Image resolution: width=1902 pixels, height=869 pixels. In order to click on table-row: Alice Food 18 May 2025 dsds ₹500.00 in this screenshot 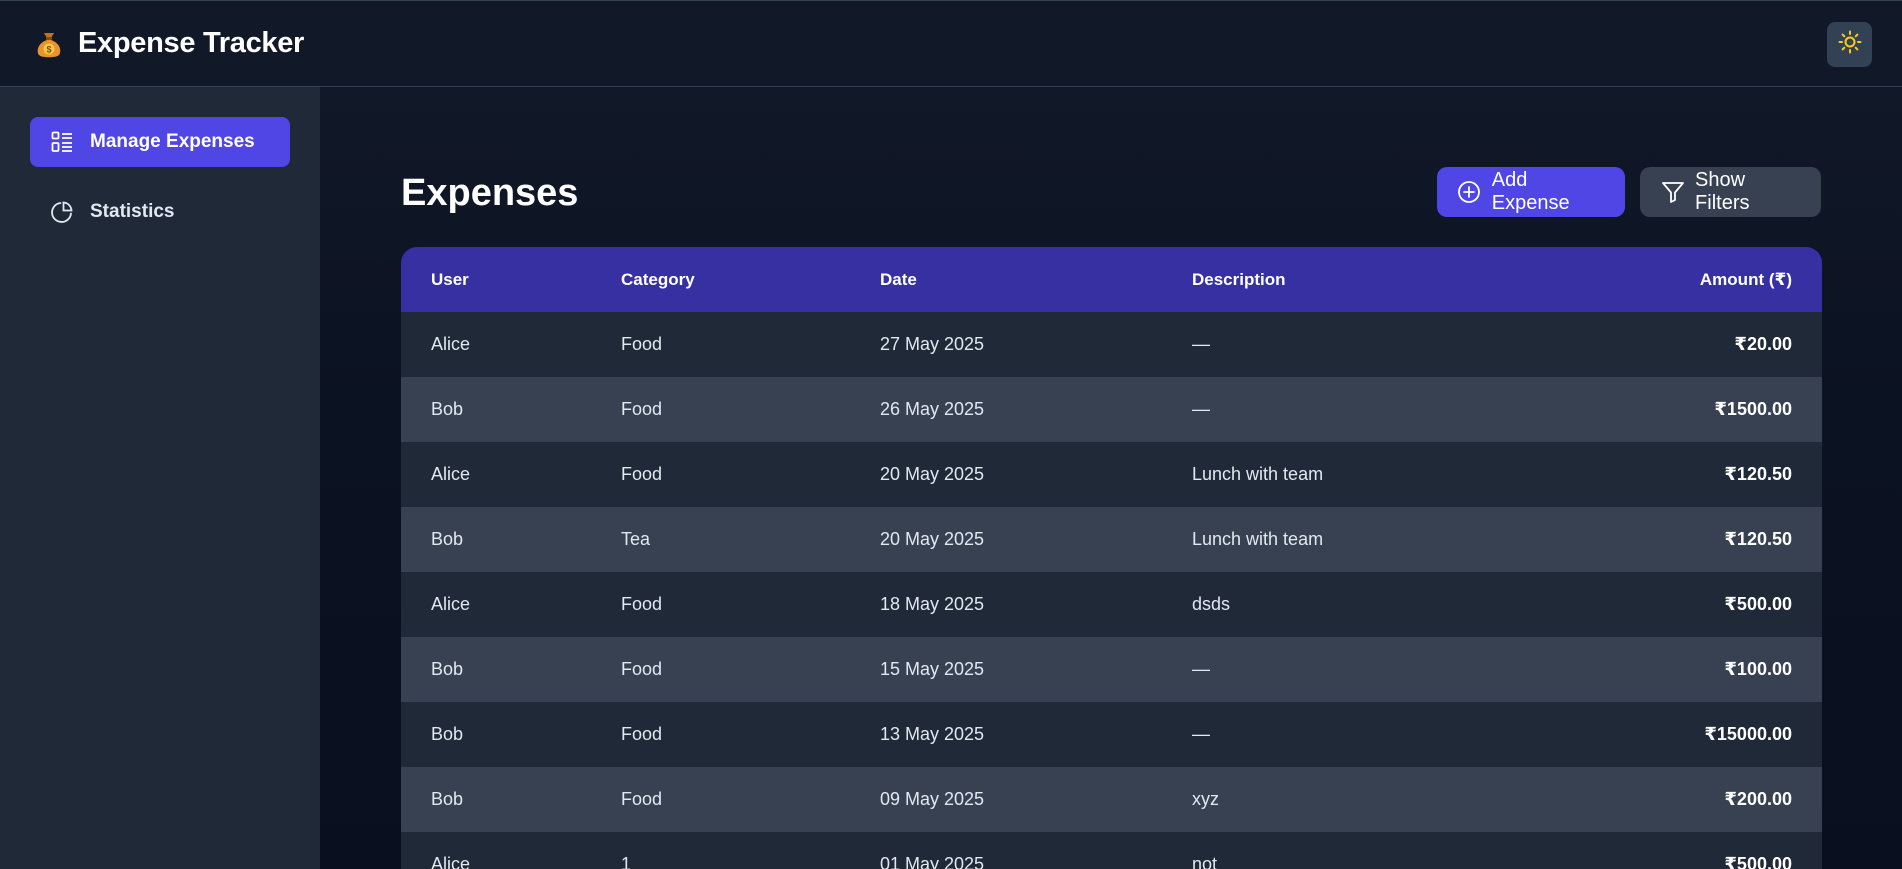, I will do `click(1111, 604)`.